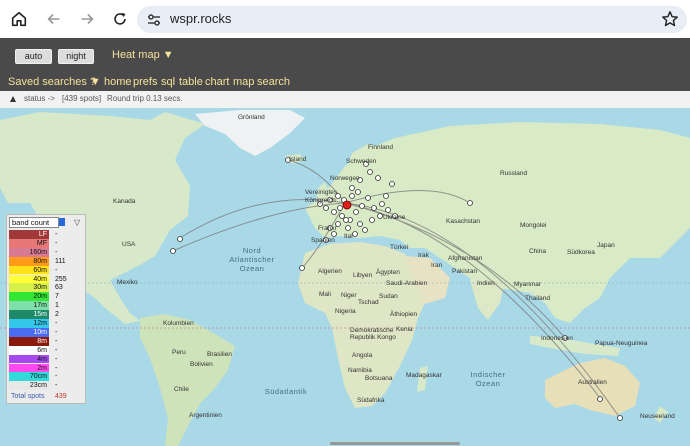  What do you see at coordinates (154, 20) in the screenshot?
I see `site-settings-icon` at bounding box center [154, 20].